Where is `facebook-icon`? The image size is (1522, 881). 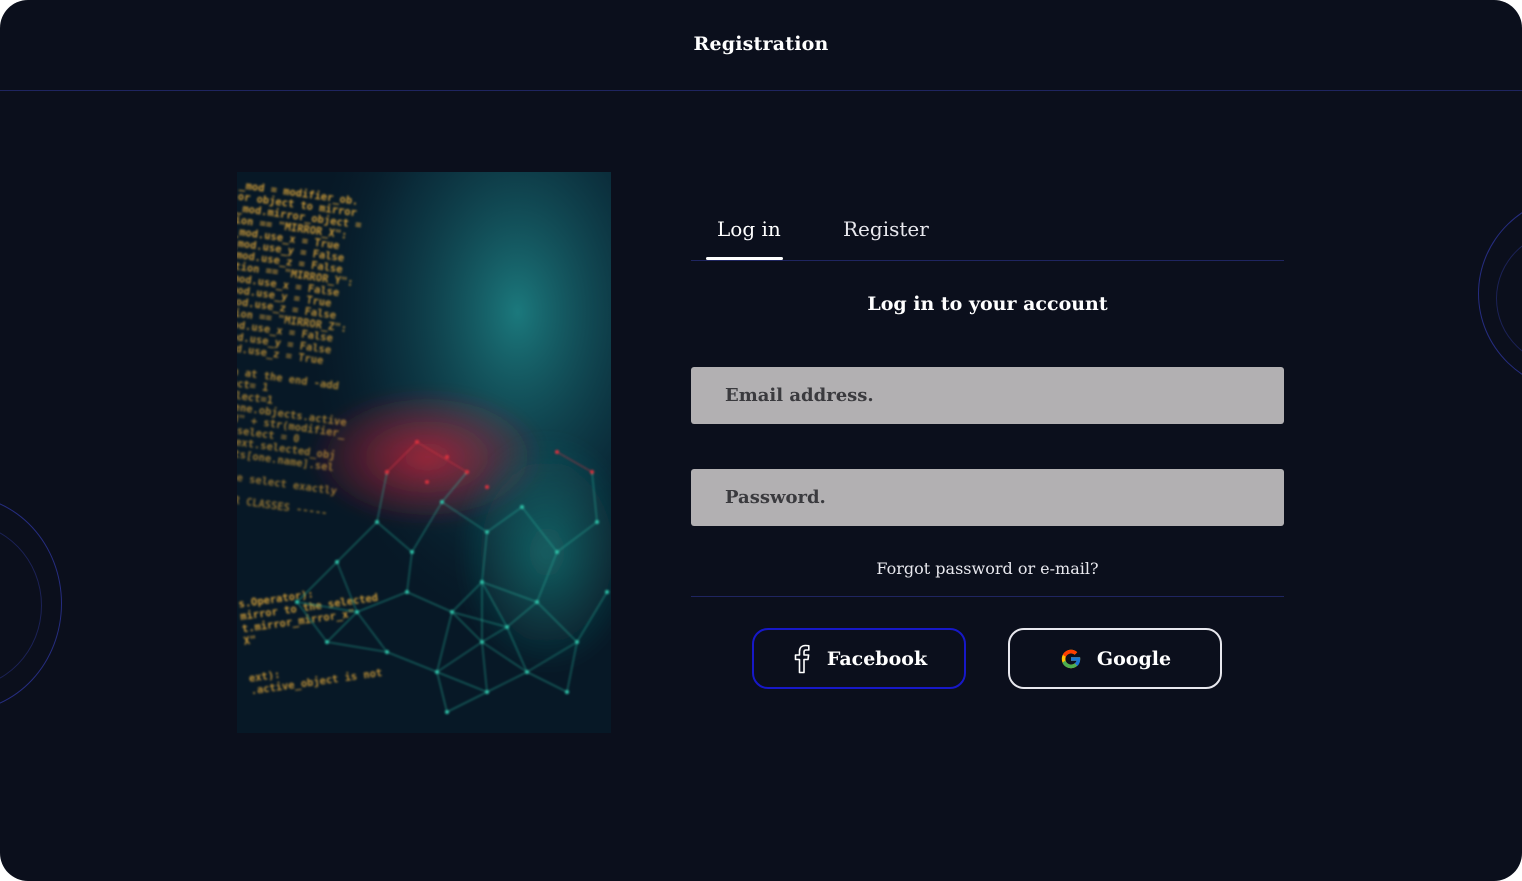
facebook-icon is located at coordinates (802, 659).